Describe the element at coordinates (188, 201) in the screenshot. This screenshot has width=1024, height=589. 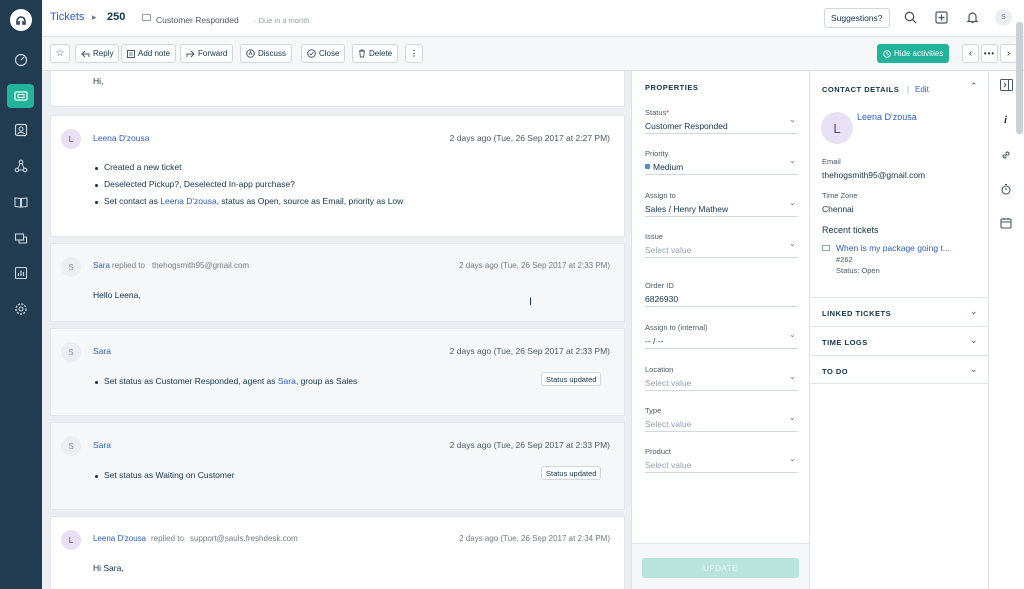
I see `contact-link: Leena D'zousa` at that location.